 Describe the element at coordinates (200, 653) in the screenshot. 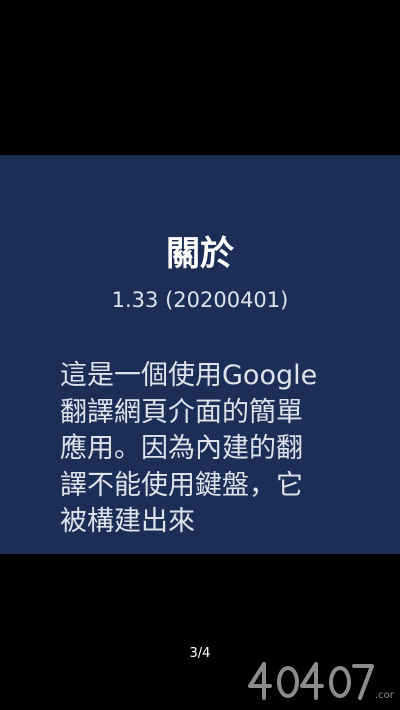

I see `page-indicator: 3/4` at that location.